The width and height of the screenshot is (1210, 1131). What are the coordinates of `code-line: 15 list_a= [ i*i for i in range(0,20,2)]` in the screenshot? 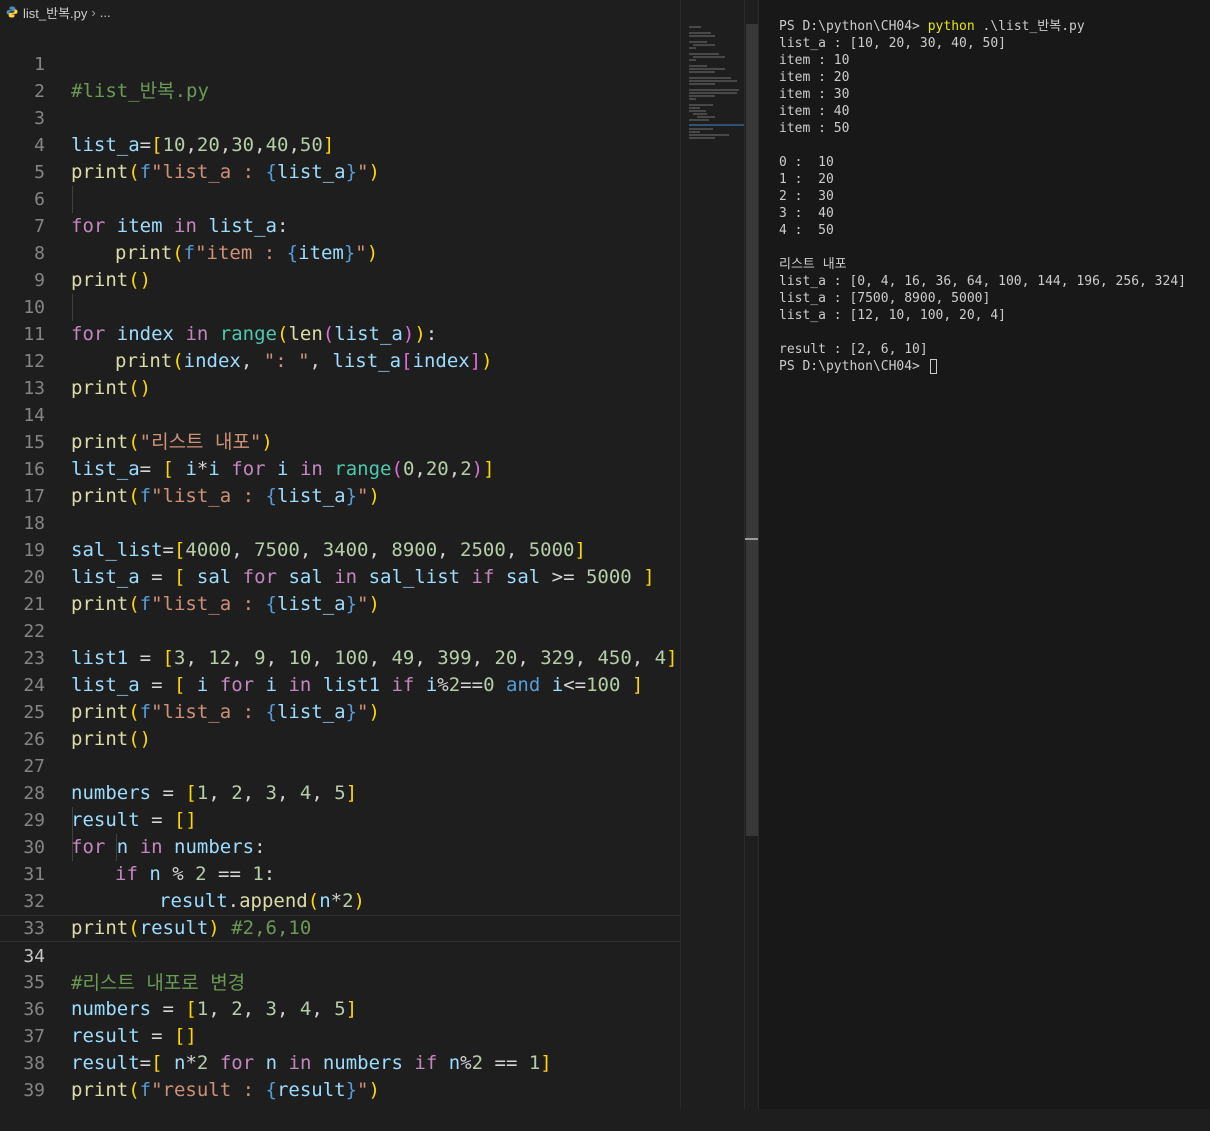 It's located at (340, 441).